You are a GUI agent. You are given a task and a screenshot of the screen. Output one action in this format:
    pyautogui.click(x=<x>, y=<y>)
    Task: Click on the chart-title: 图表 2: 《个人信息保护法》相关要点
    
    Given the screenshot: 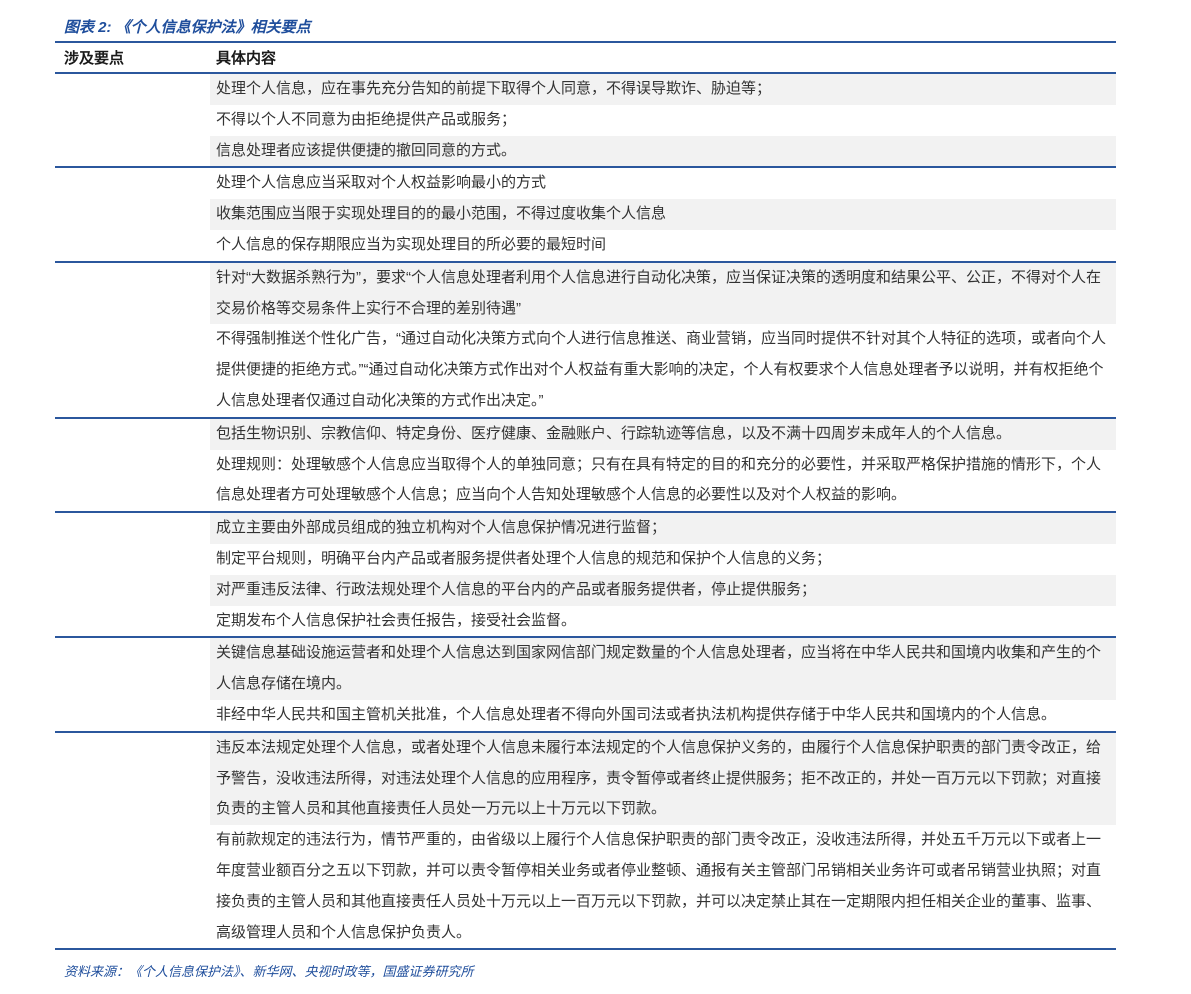 What is the action you would take?
    pyautogui.click(x=585, y=27)
    